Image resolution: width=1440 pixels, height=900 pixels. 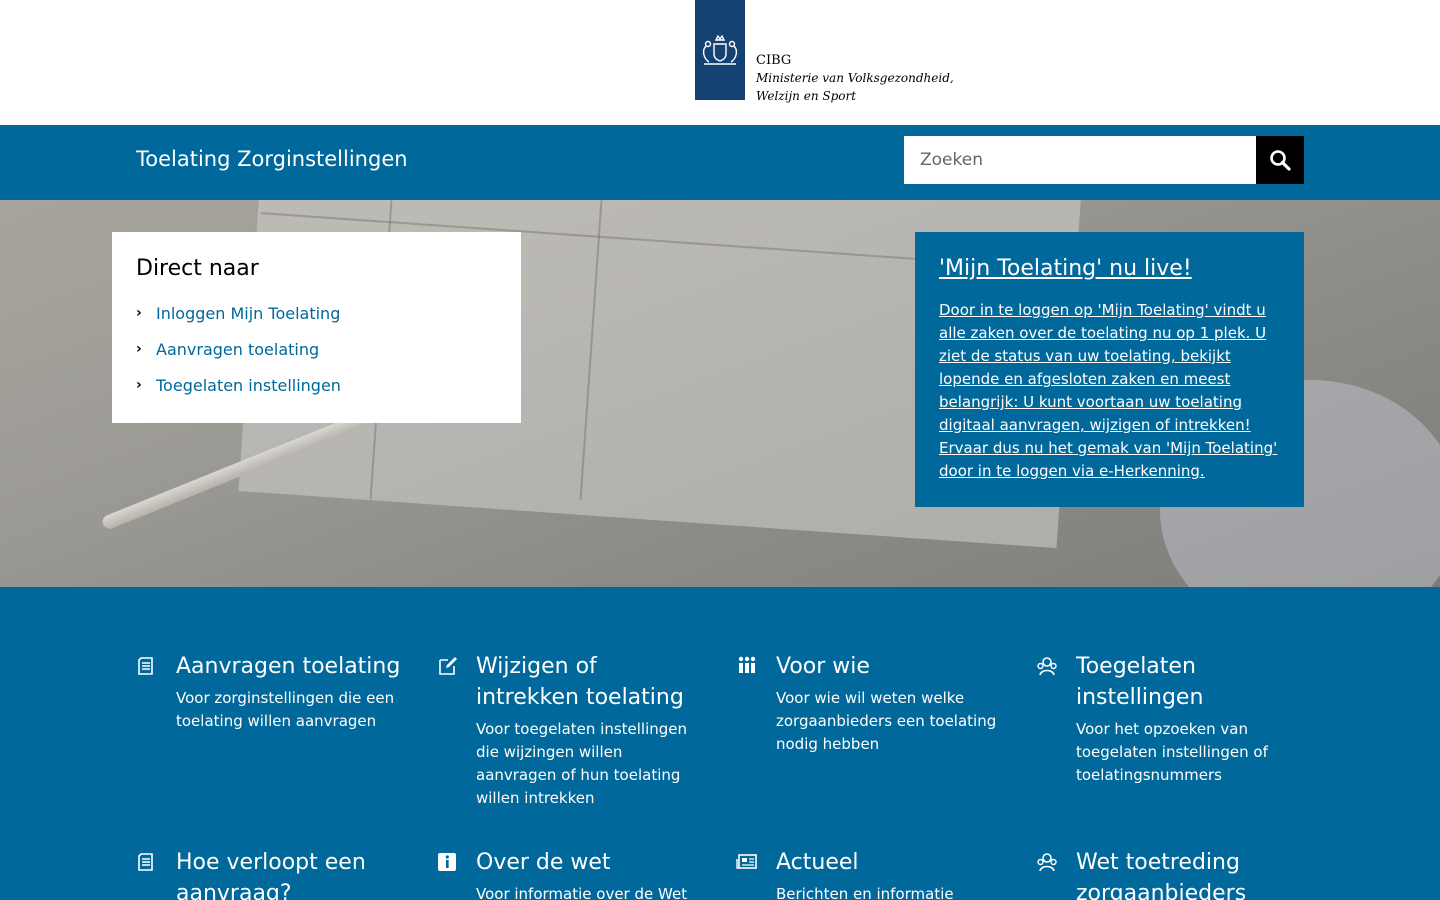 I want to click on search-input, so click(x=1080, y=160).